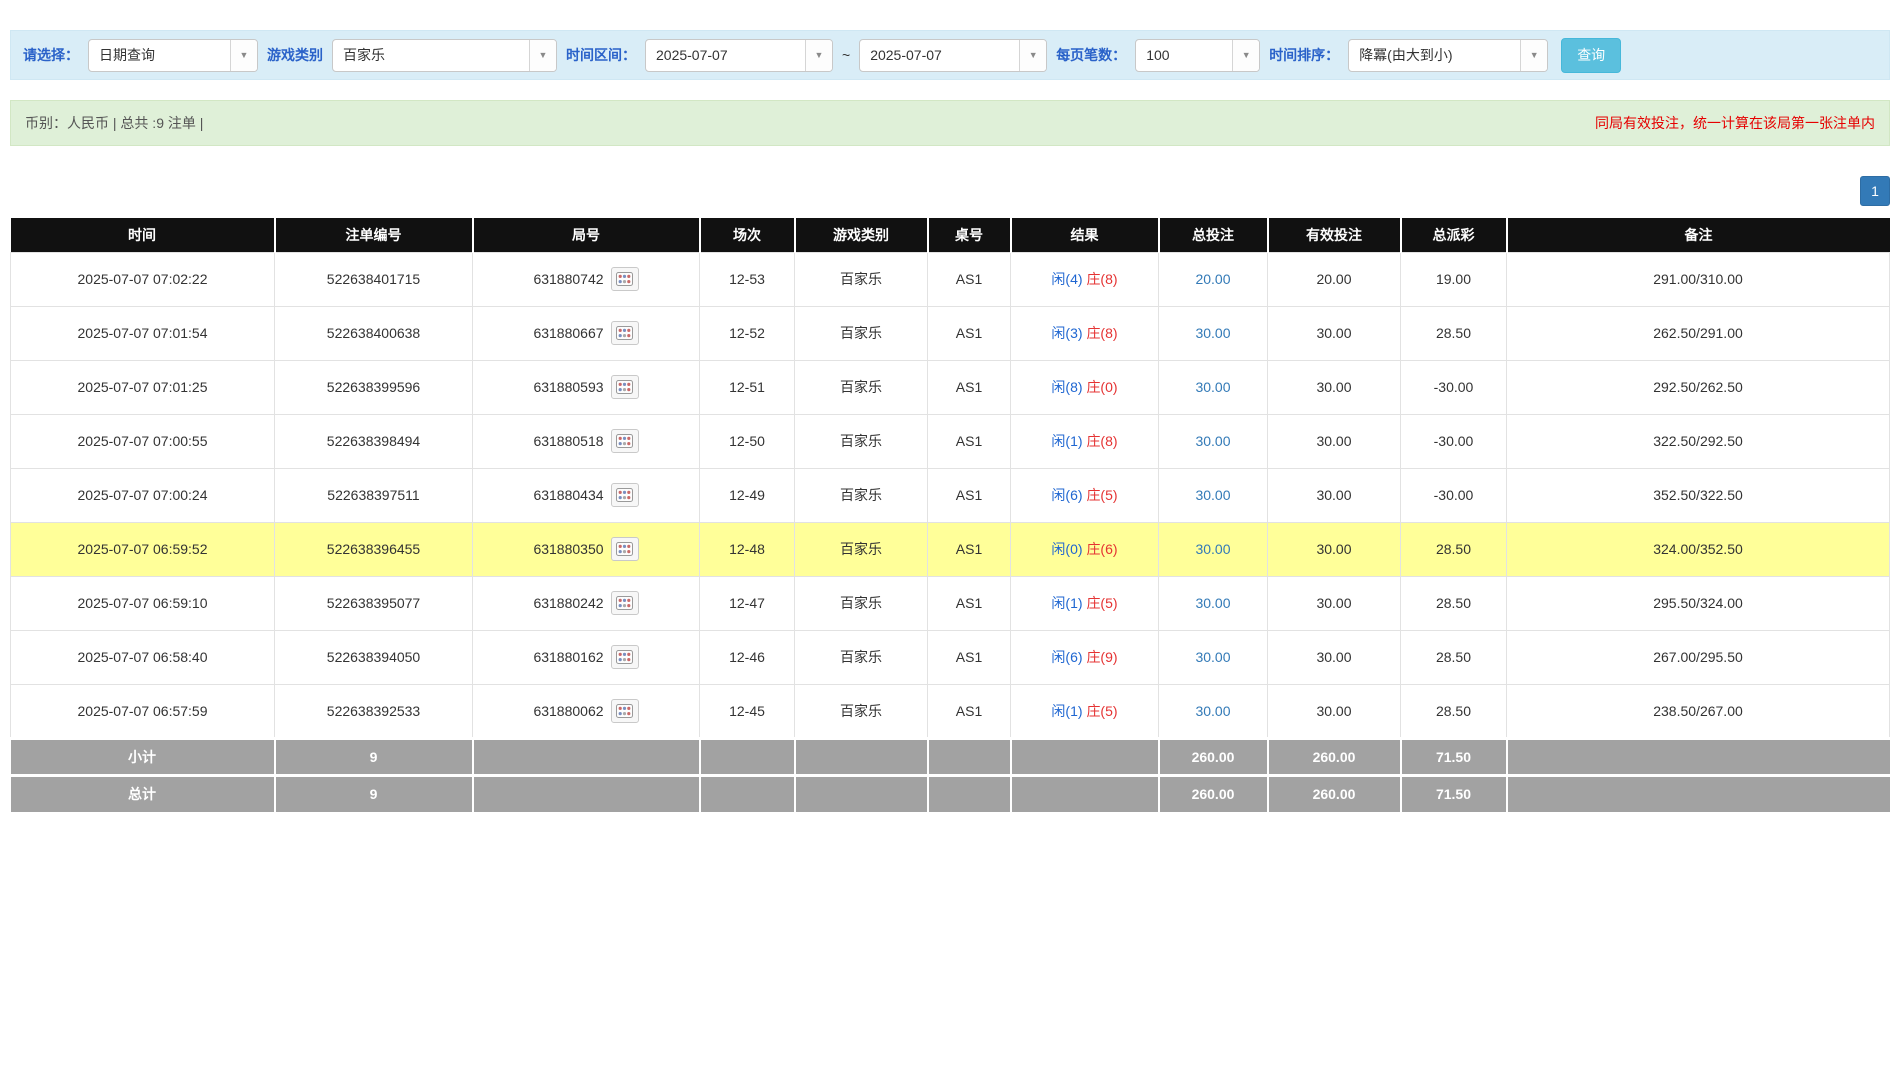 This screenshot has width=1900, height=1080. I want to click on cell-note: 295.50/324.00, so click(1698, 603).